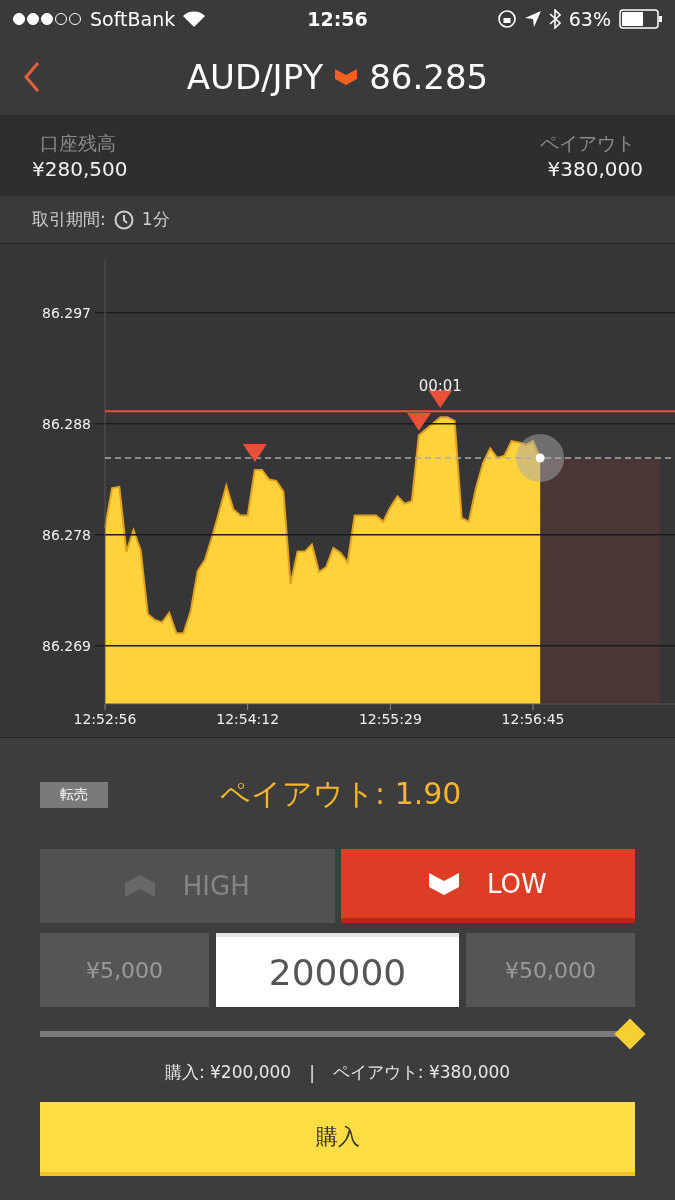 The height and width of the screenshot is (1200, 675). Describe the element at coordinates (123, 219) in the screenshot. I see `clock-icon` at that location.